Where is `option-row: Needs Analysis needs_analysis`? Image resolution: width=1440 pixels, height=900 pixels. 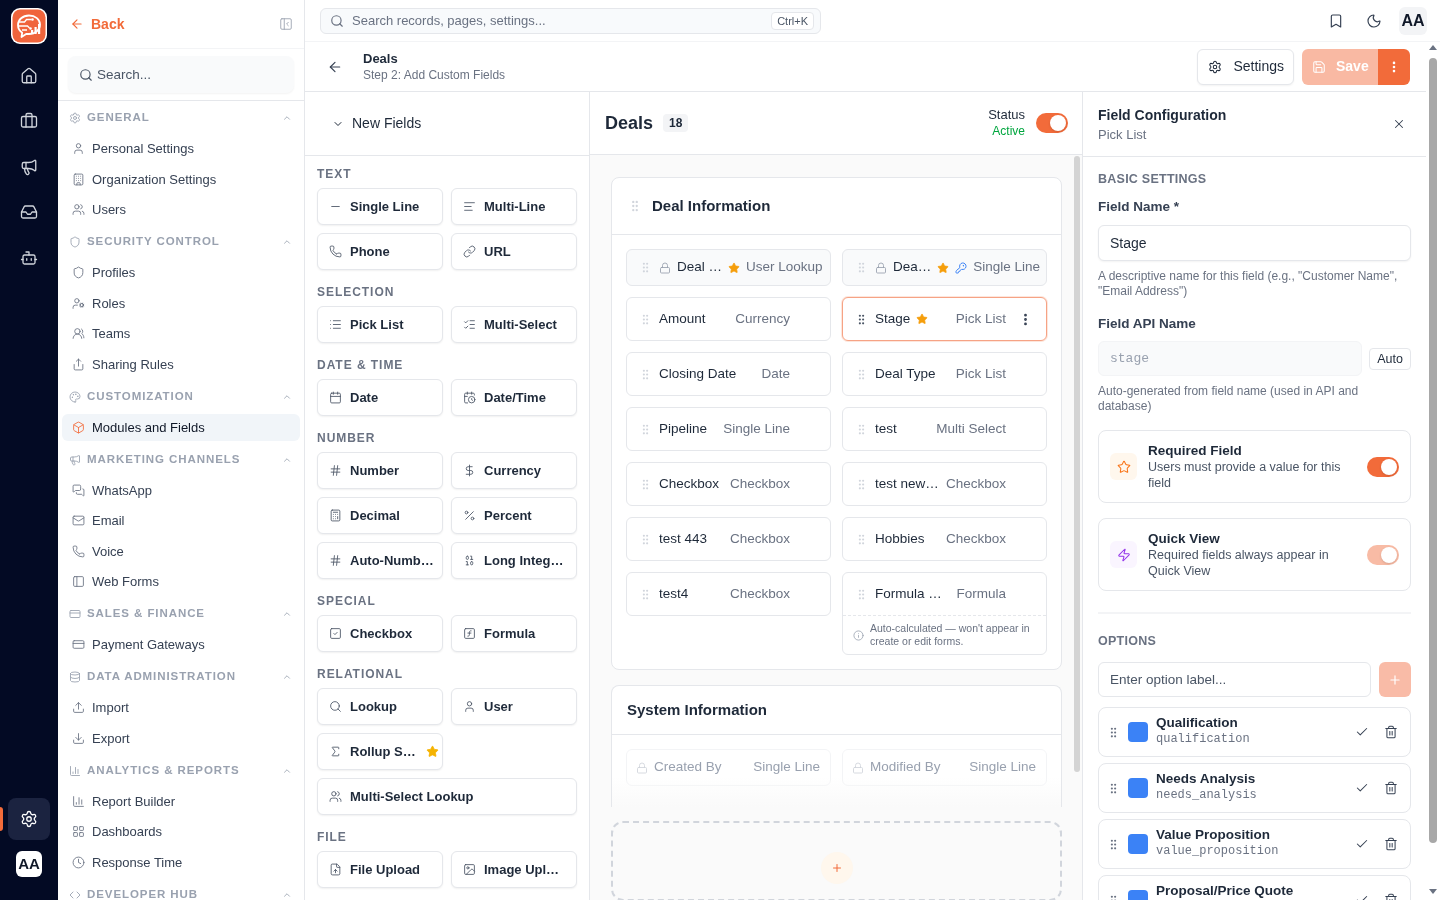 option-row: Needs Analysis needs_analysis is located at coordinates (1254, 788).